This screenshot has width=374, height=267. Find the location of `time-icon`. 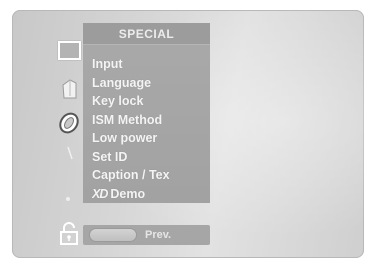

time-icon is located at coordinates (70, 153).